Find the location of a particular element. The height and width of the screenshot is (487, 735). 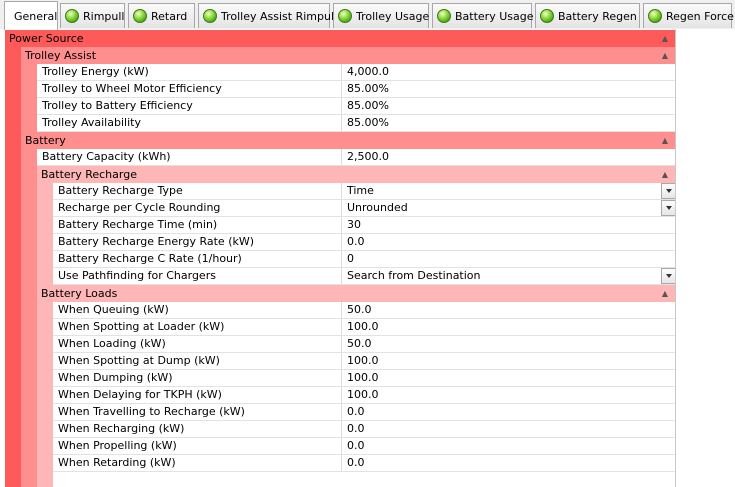

property-row-trolley-energy-kw: Trolley Energy (kW) 4,000.0 is located at coordinates (356, 72).